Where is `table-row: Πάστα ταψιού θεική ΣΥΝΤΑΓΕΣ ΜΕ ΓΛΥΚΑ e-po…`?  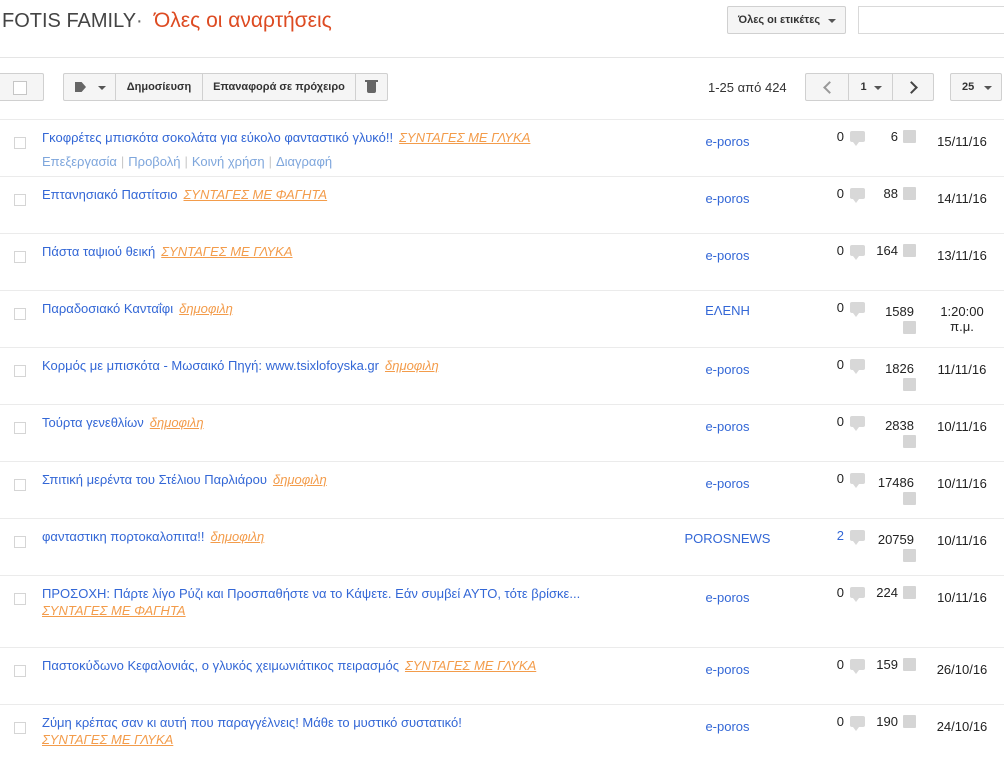
table-row: Πάστα ταψιού θεική ΣΥΝΤΑΓΕΣ ΜΕ ΓΛΥΚΑ e-po… is located at coordinates (502, 262).